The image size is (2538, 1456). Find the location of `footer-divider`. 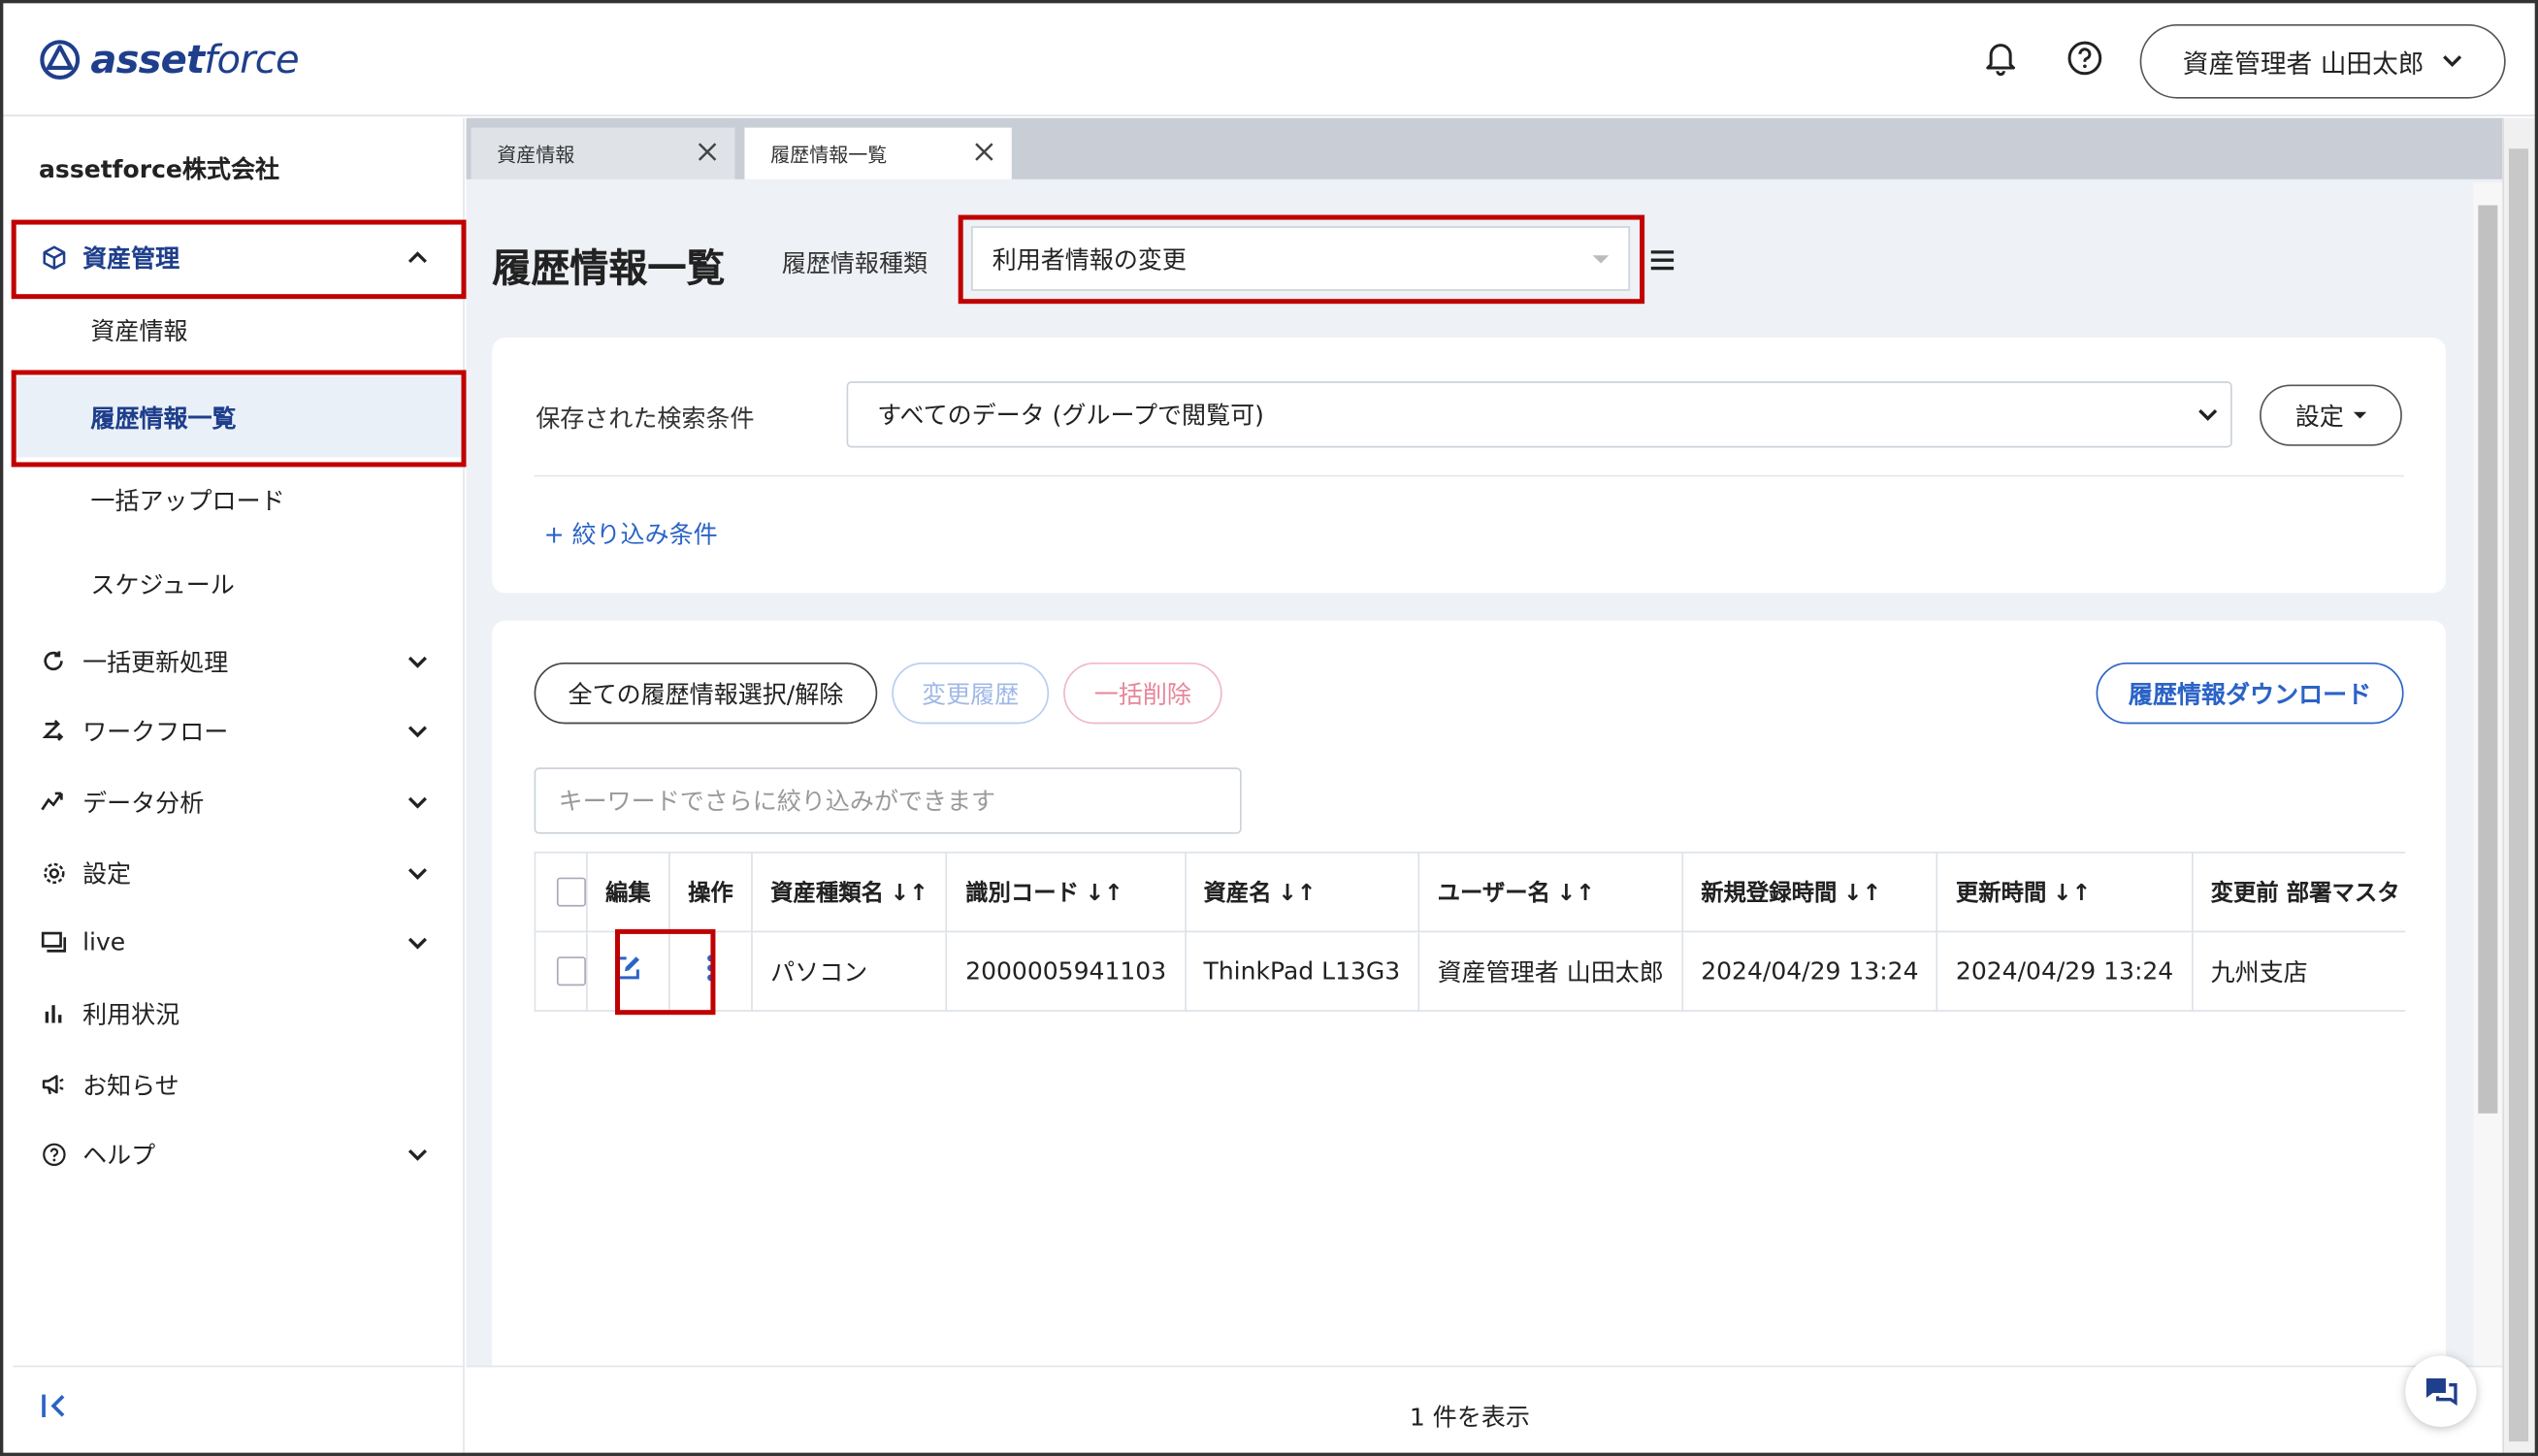

footer-divider is located at coordinates (1484, 1366).